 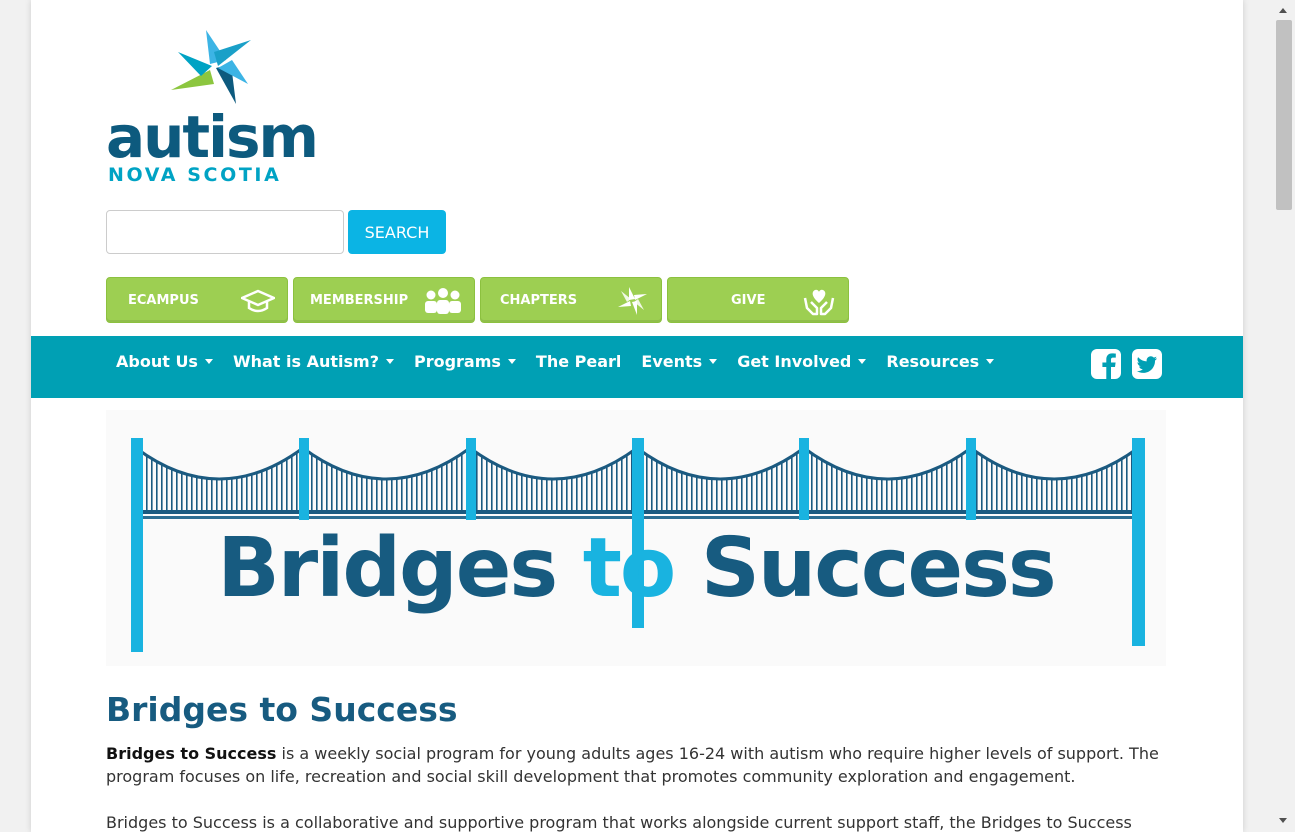 I want to click on nav-item-resources: Resources, so click(x=940, y=361).